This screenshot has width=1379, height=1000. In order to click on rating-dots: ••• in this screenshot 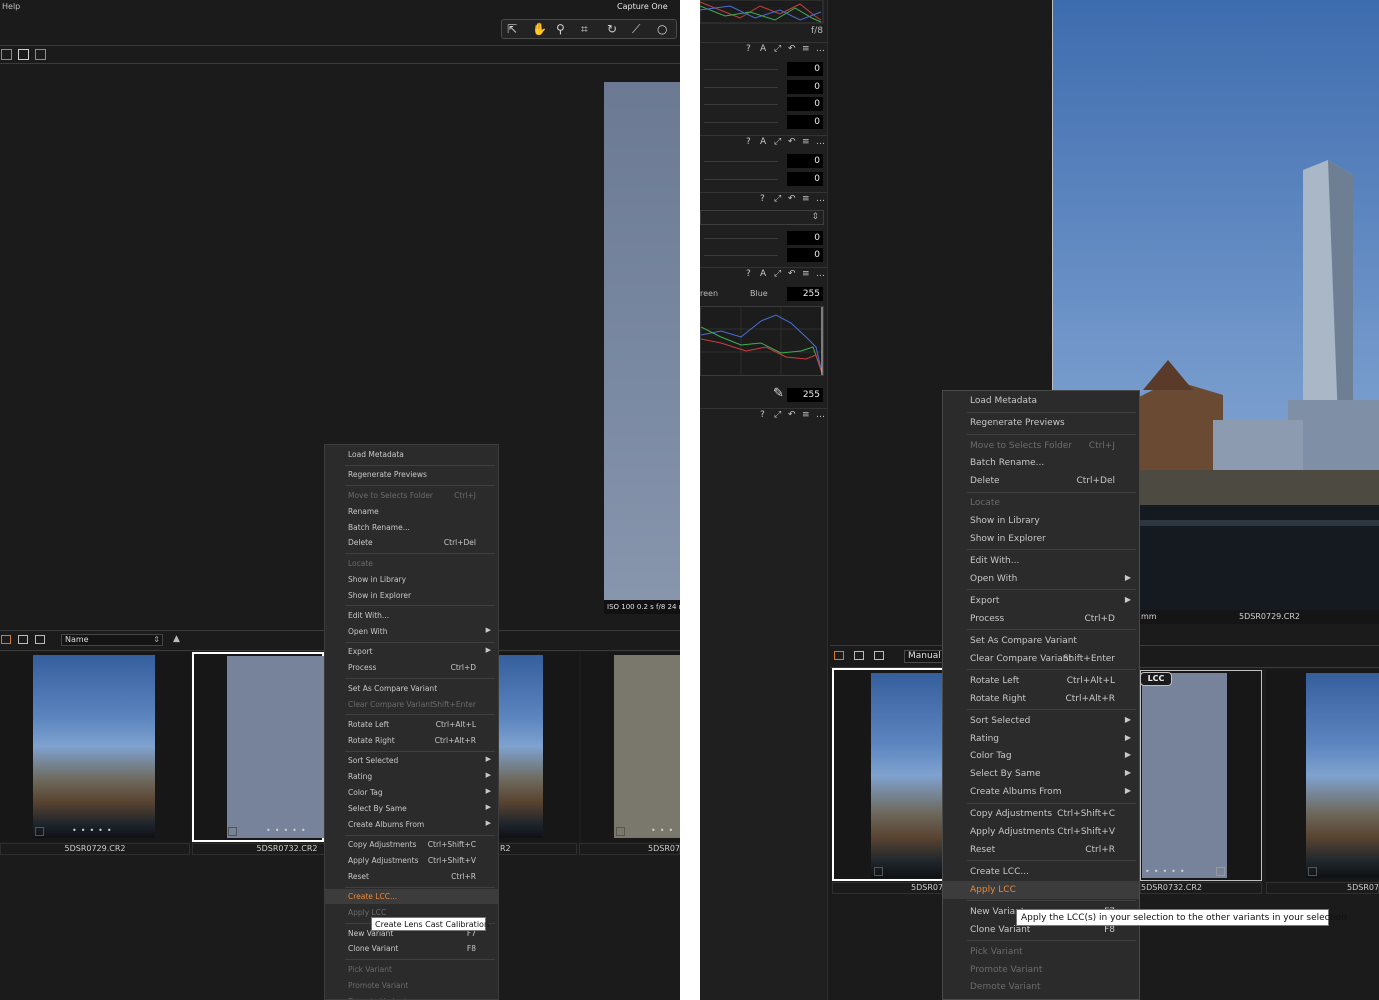, I will do `click(664, 830)`.